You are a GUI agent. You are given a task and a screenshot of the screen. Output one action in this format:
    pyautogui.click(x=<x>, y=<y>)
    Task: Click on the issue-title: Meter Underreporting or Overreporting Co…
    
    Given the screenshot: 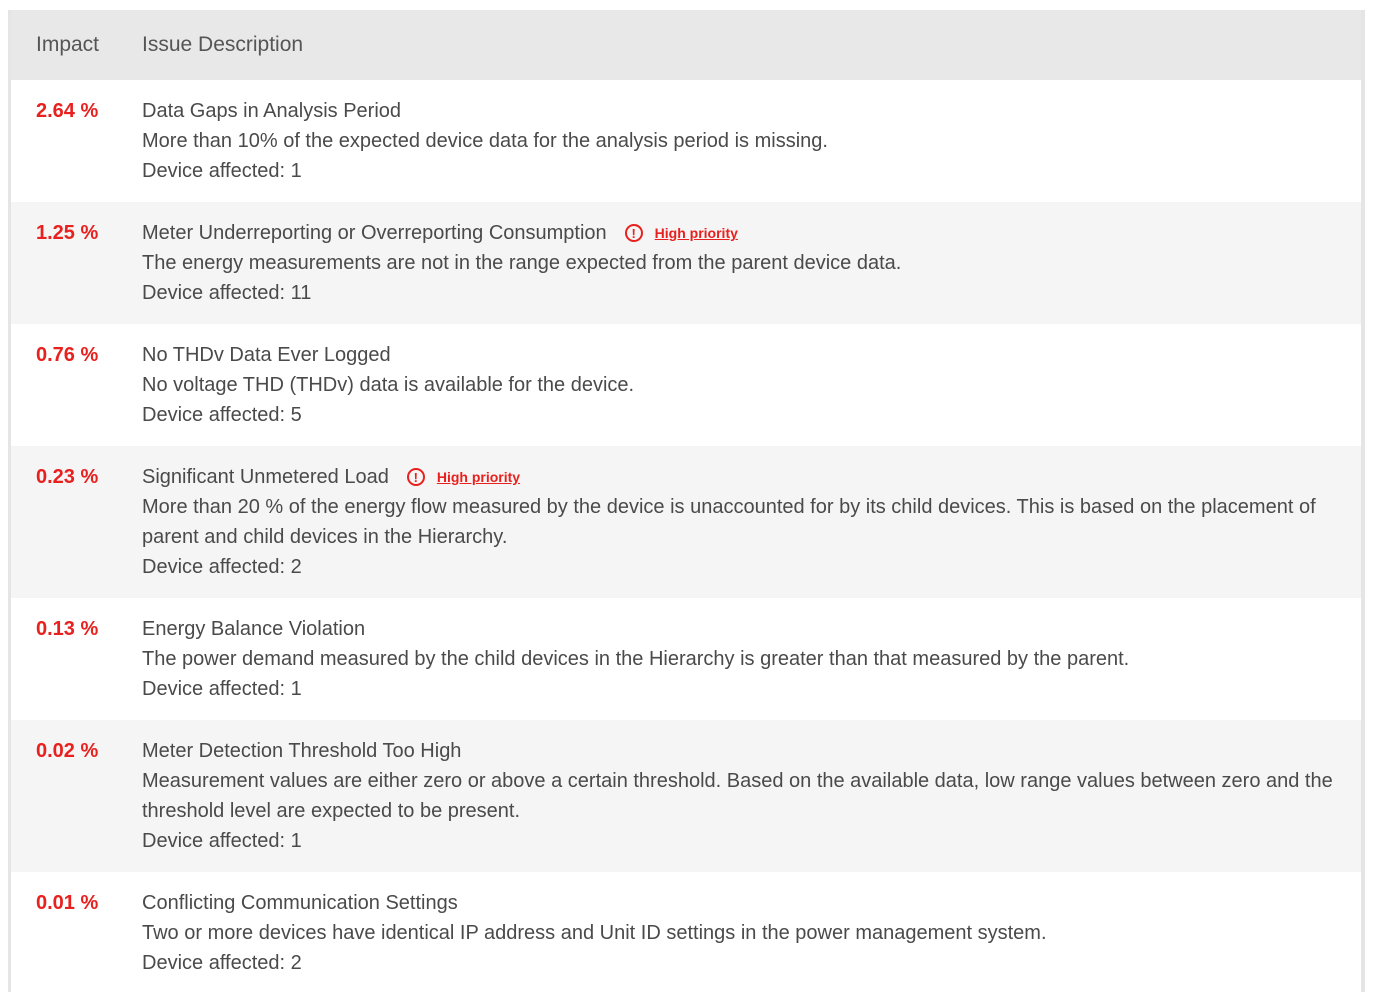 What is the action you would take?
    pyautogui.click(x=374, y=233)
    